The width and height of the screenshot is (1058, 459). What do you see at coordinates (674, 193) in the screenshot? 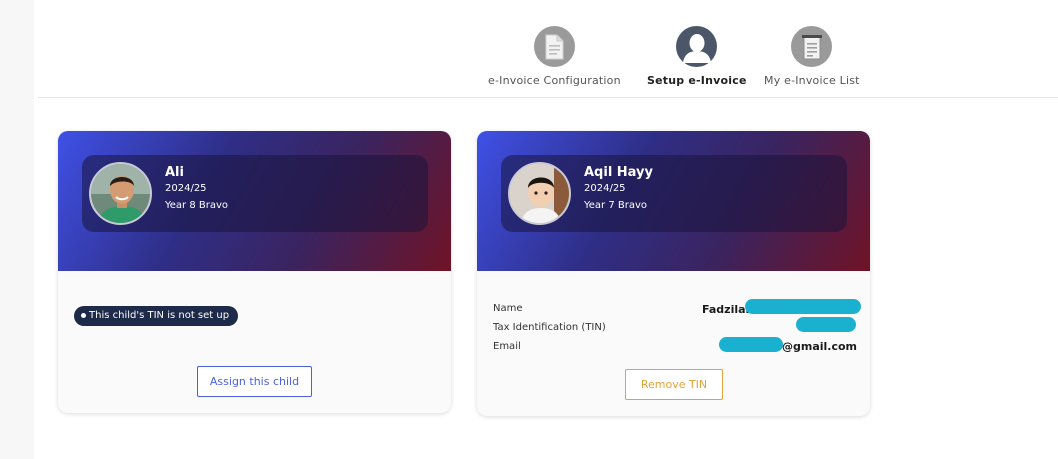
I see `child-profile-box: Aqil Hayy 2024/25 Year 7 Bravo` at bounding box center [674, 193].